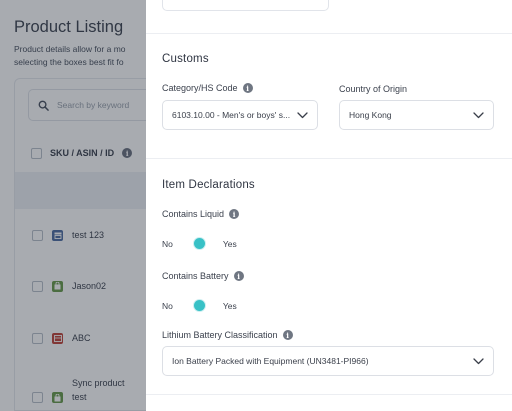 This screenshot has height=411, width=512. I want to click on contains-liquid-toggle, so click(197, 244).